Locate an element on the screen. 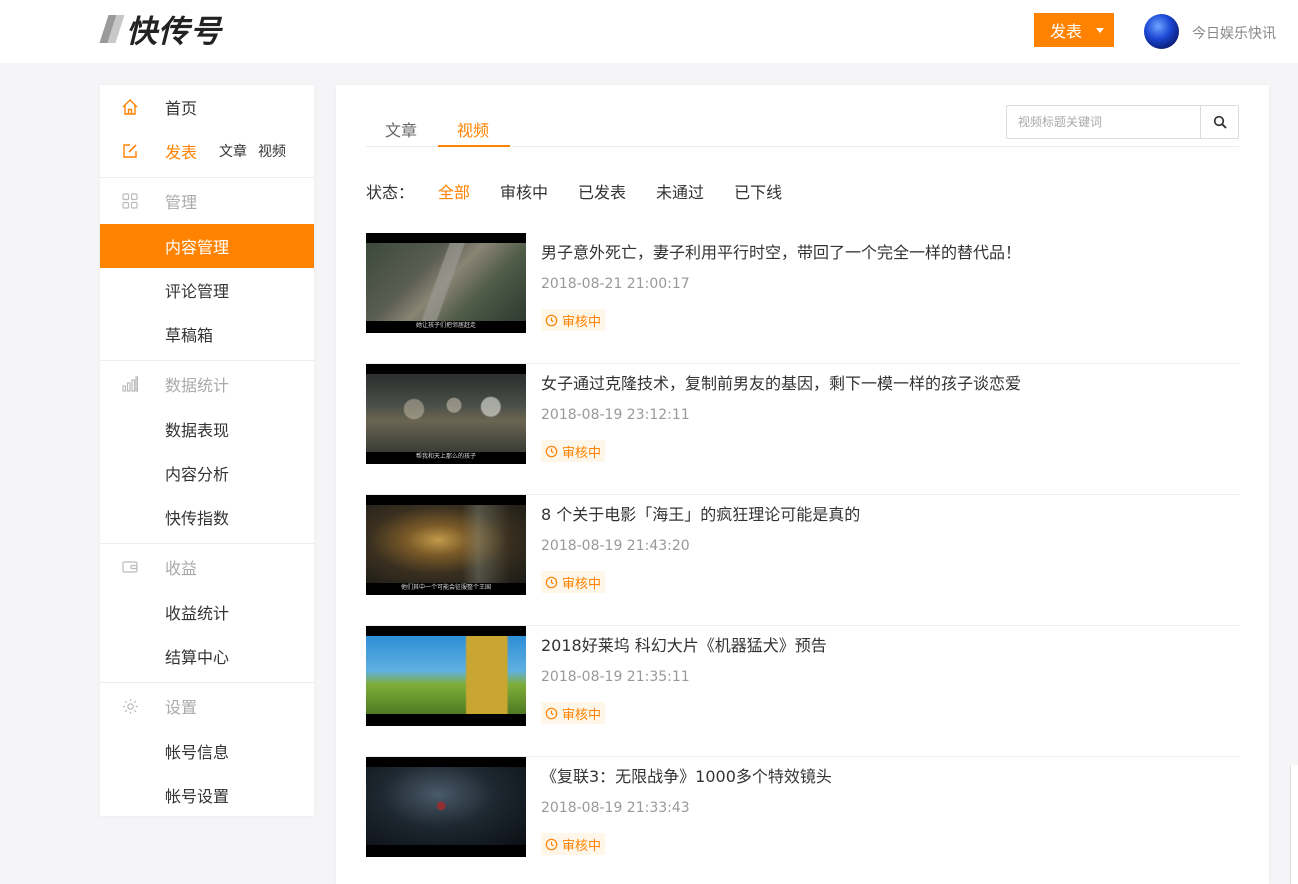  video-title: 2018好莱坞 科幻大片《机器猛犬》预告 is located at coordinates (684, 644).